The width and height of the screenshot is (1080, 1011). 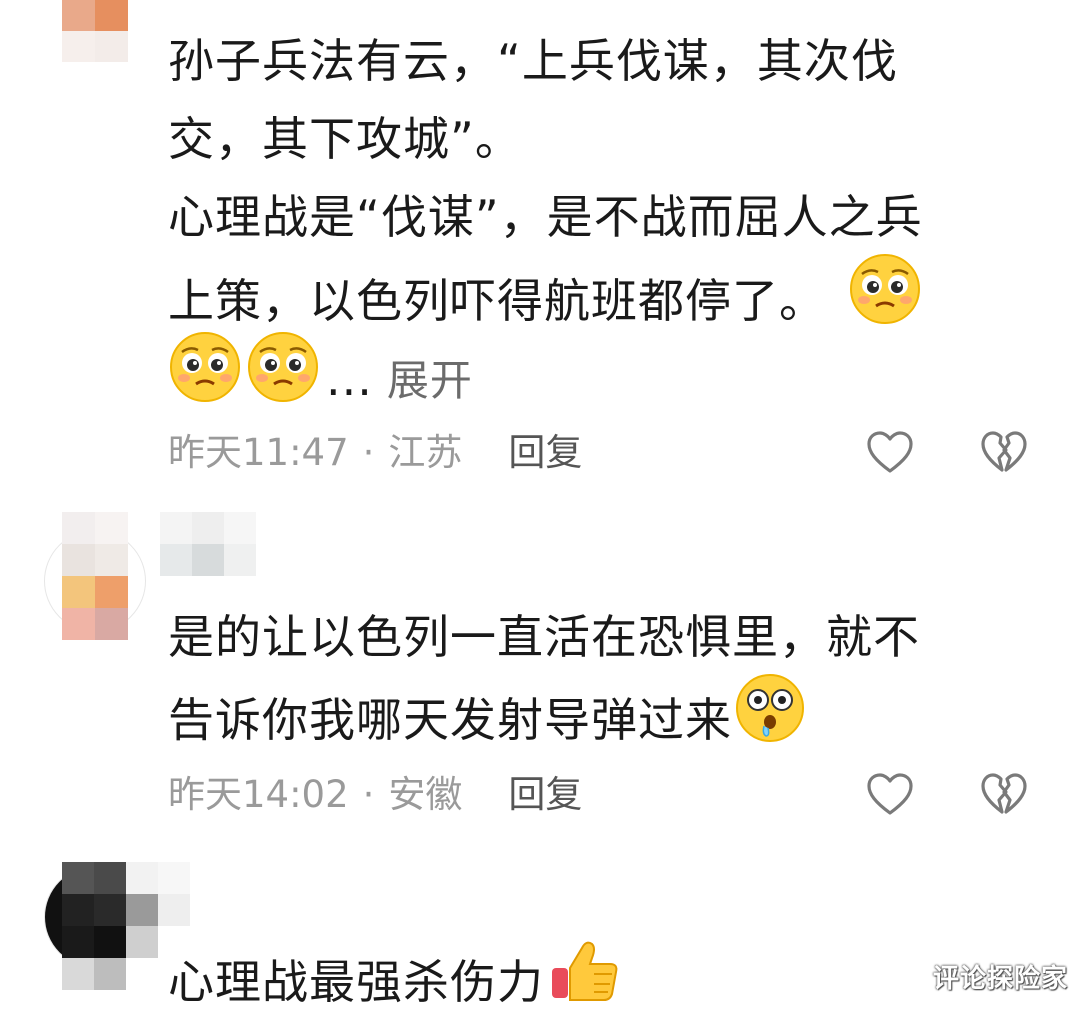 What do you see at coordinates (430, 380) in the screenshot?
I see `expand-link: 展开` at bounding box center [430, 380].